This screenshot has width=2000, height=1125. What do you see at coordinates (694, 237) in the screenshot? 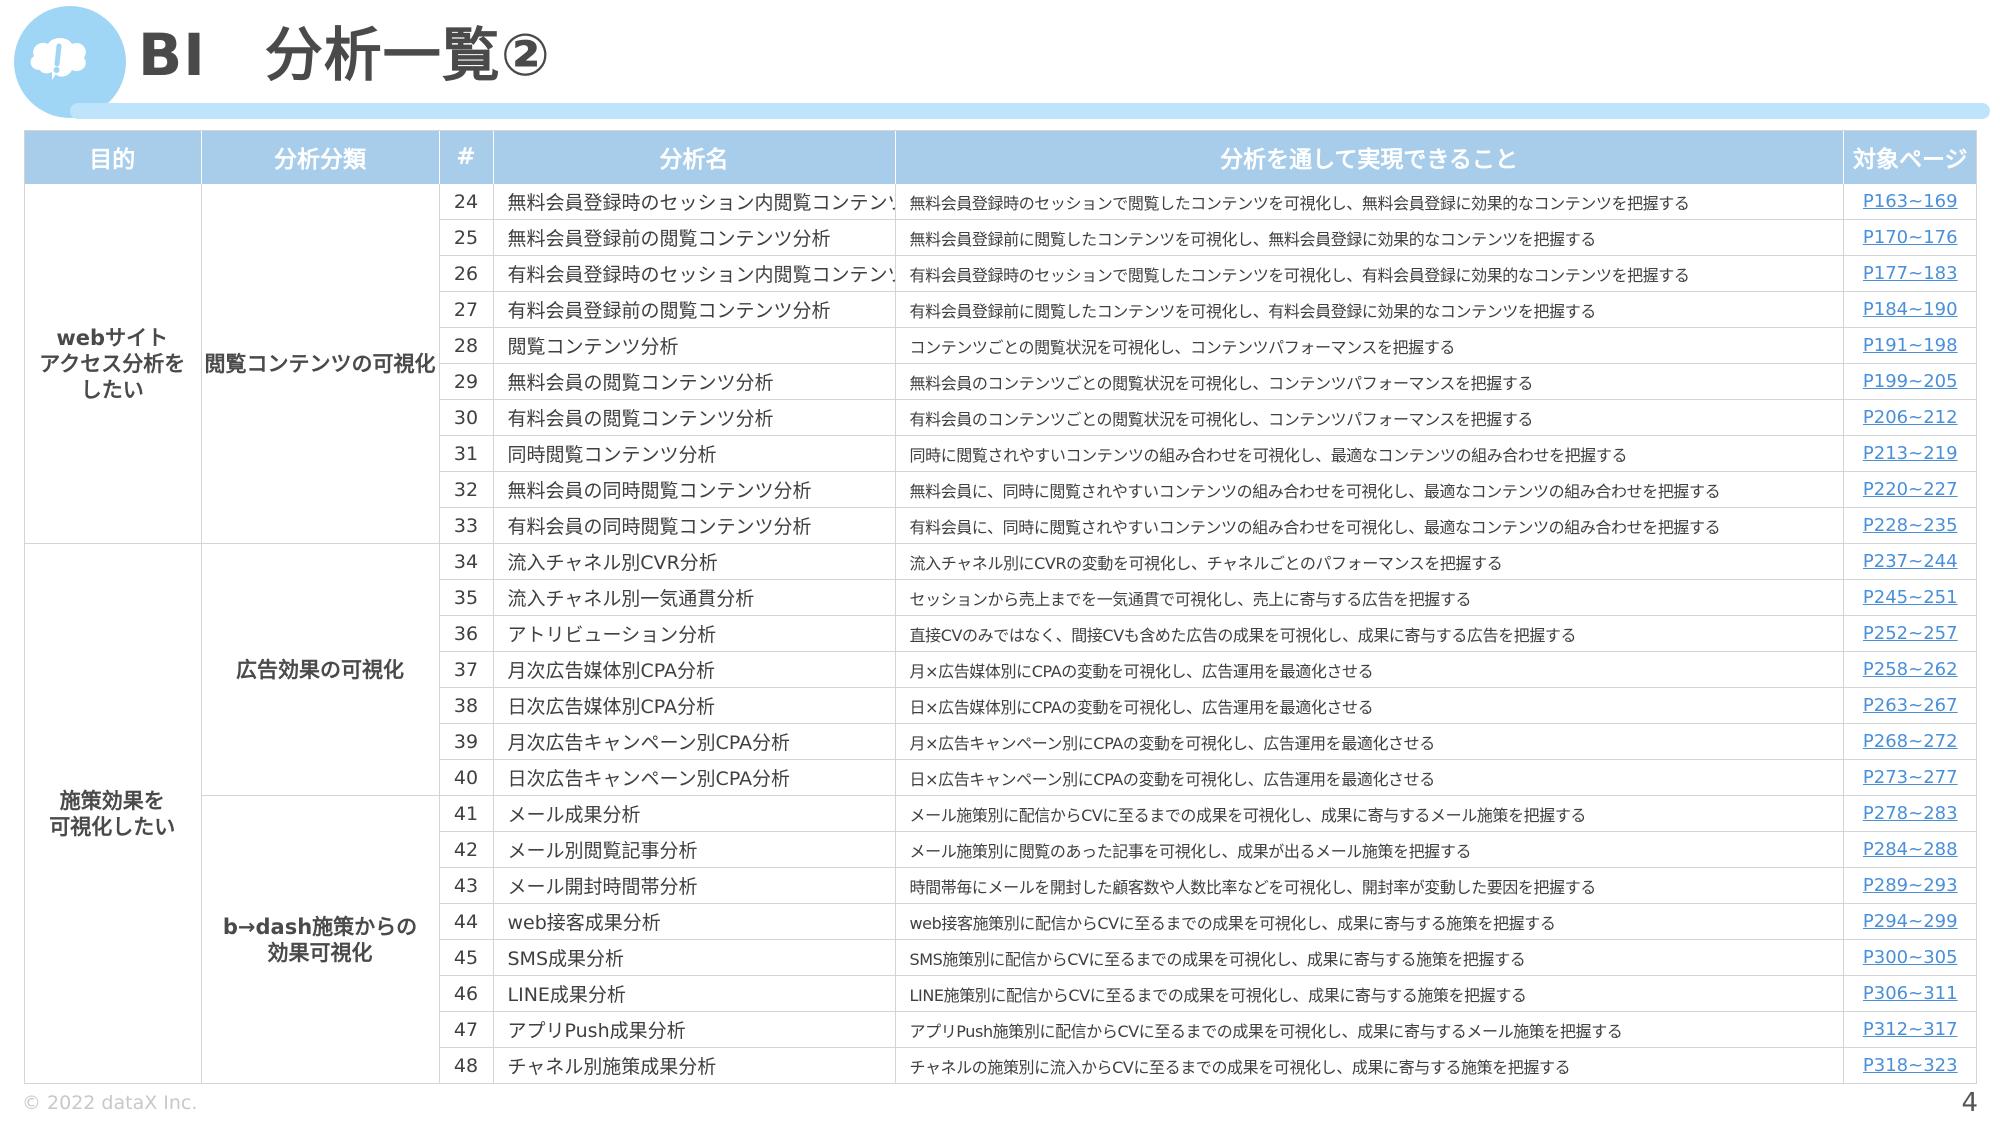
I see `analysis-name: 無料会員登録前の閲覧コンテンツ分析` at bounding box center [694, 237].